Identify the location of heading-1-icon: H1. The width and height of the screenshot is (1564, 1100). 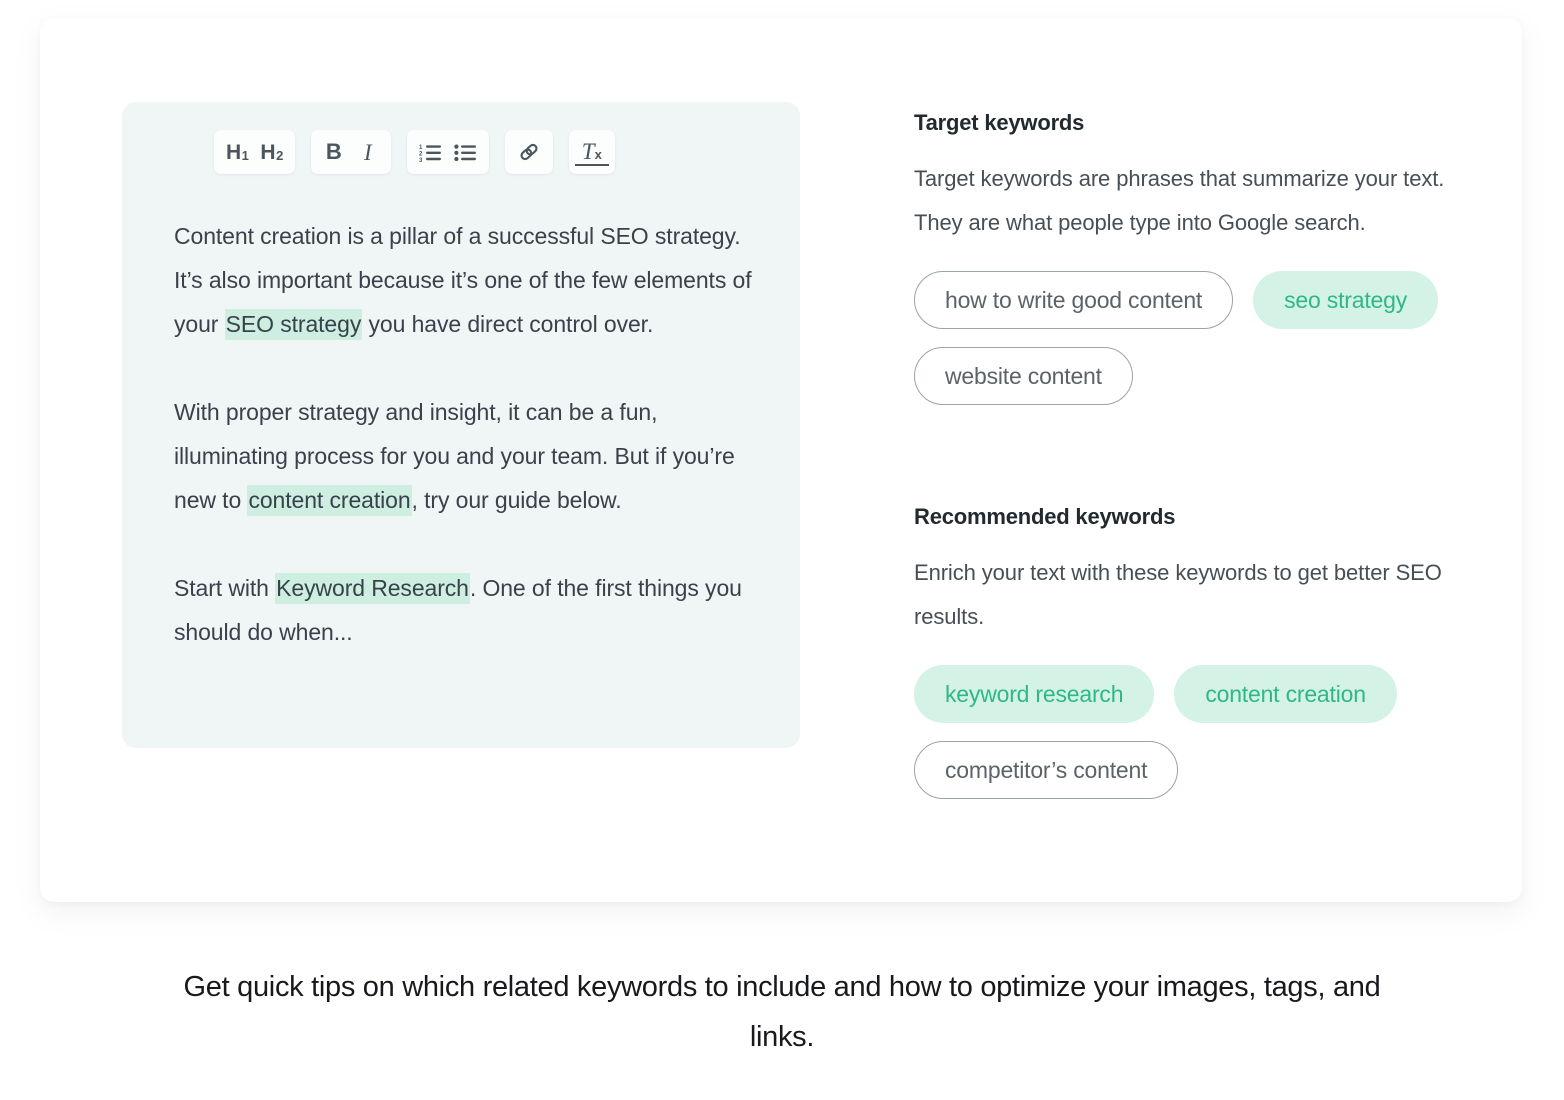
(237, 152).